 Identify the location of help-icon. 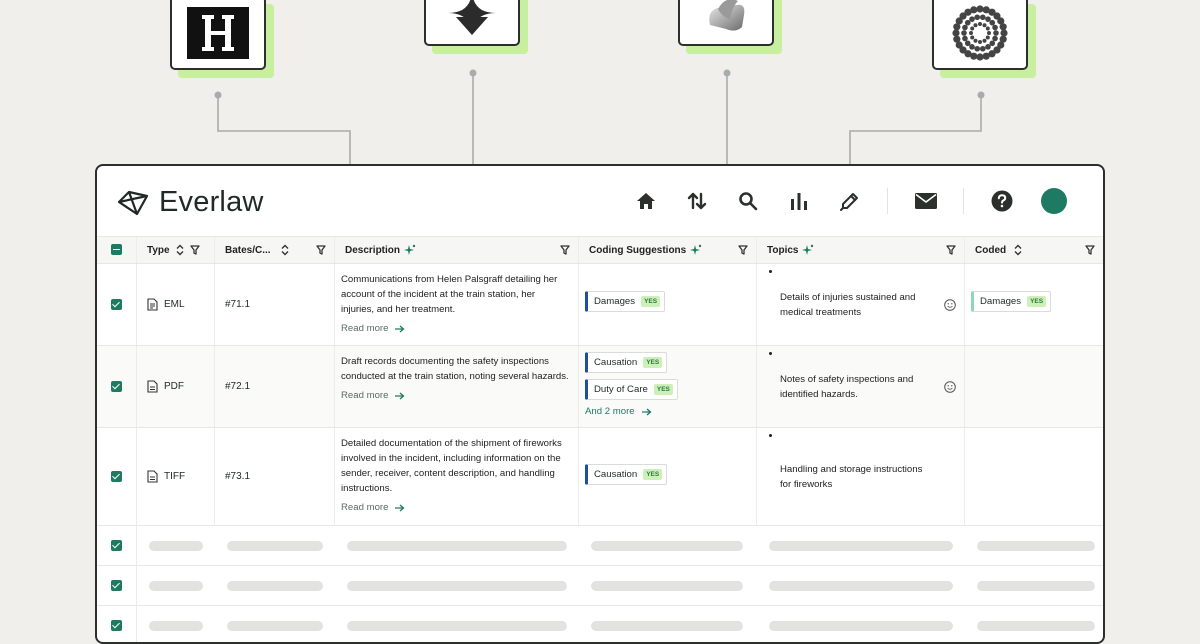
(1002, 201).